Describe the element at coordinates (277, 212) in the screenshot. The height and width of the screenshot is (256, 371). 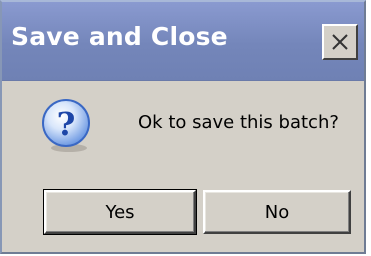
I see `no-button: No` at that location.